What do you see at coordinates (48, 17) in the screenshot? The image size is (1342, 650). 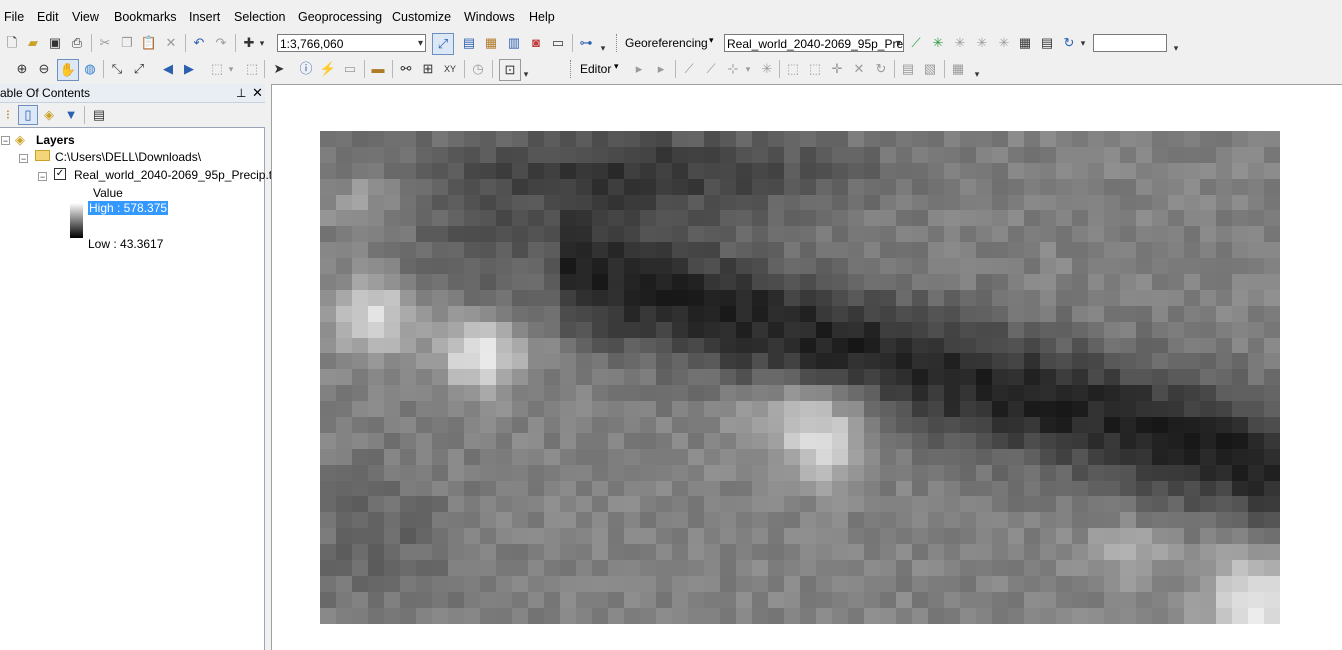 I see `menu-edit: Edit` at bounding box center [48, 17].